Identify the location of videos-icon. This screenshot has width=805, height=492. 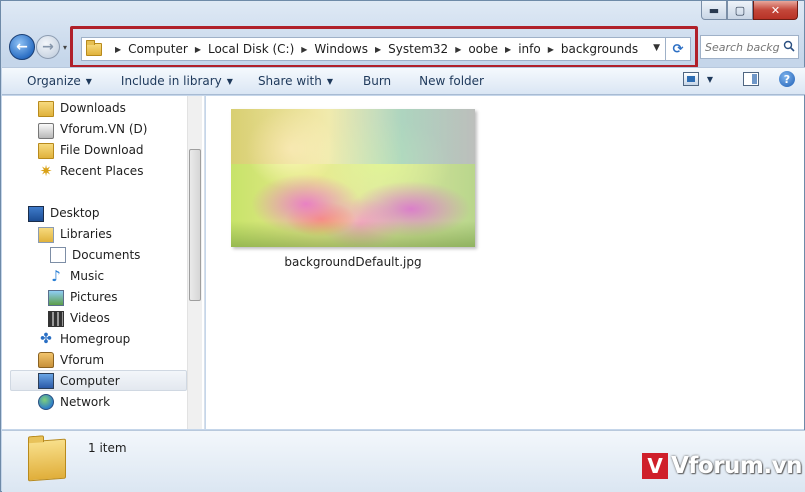
(56, 318).